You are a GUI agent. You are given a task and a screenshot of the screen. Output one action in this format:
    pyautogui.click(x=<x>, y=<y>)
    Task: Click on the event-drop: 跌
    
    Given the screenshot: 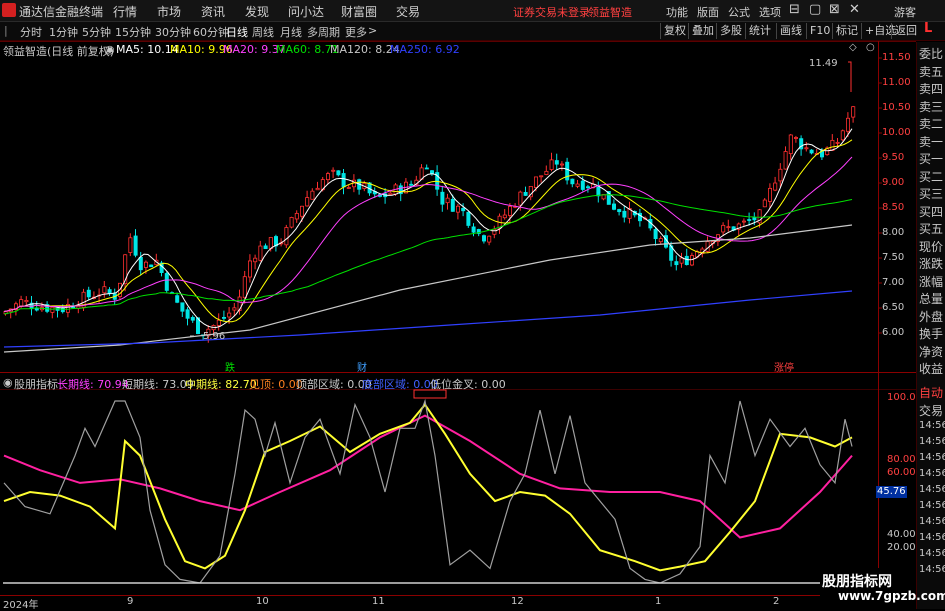 What is the action you would take?
    pyautogui.click(x=230, y=366)
    